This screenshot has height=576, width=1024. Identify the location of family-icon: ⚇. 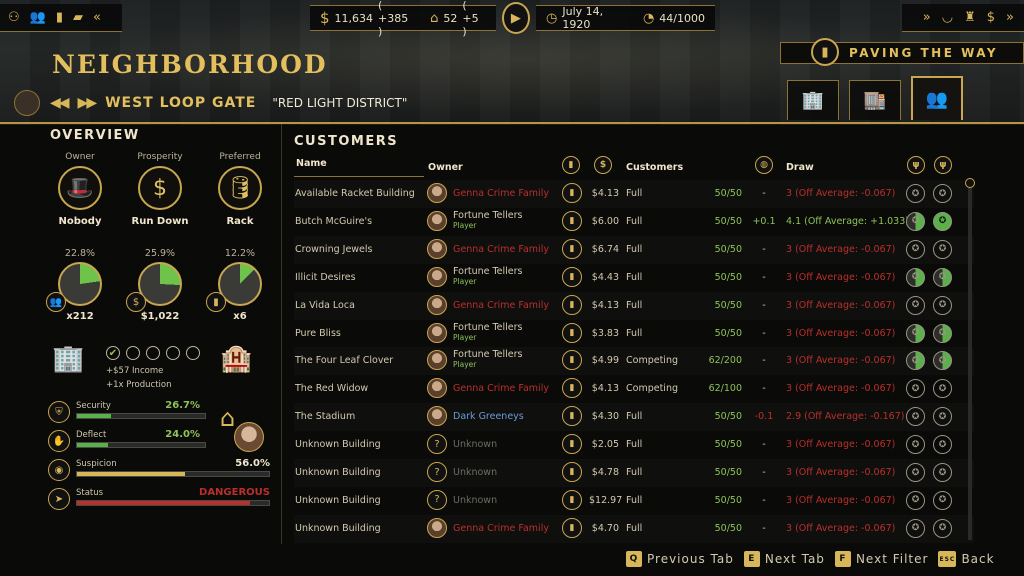
(14, 17).